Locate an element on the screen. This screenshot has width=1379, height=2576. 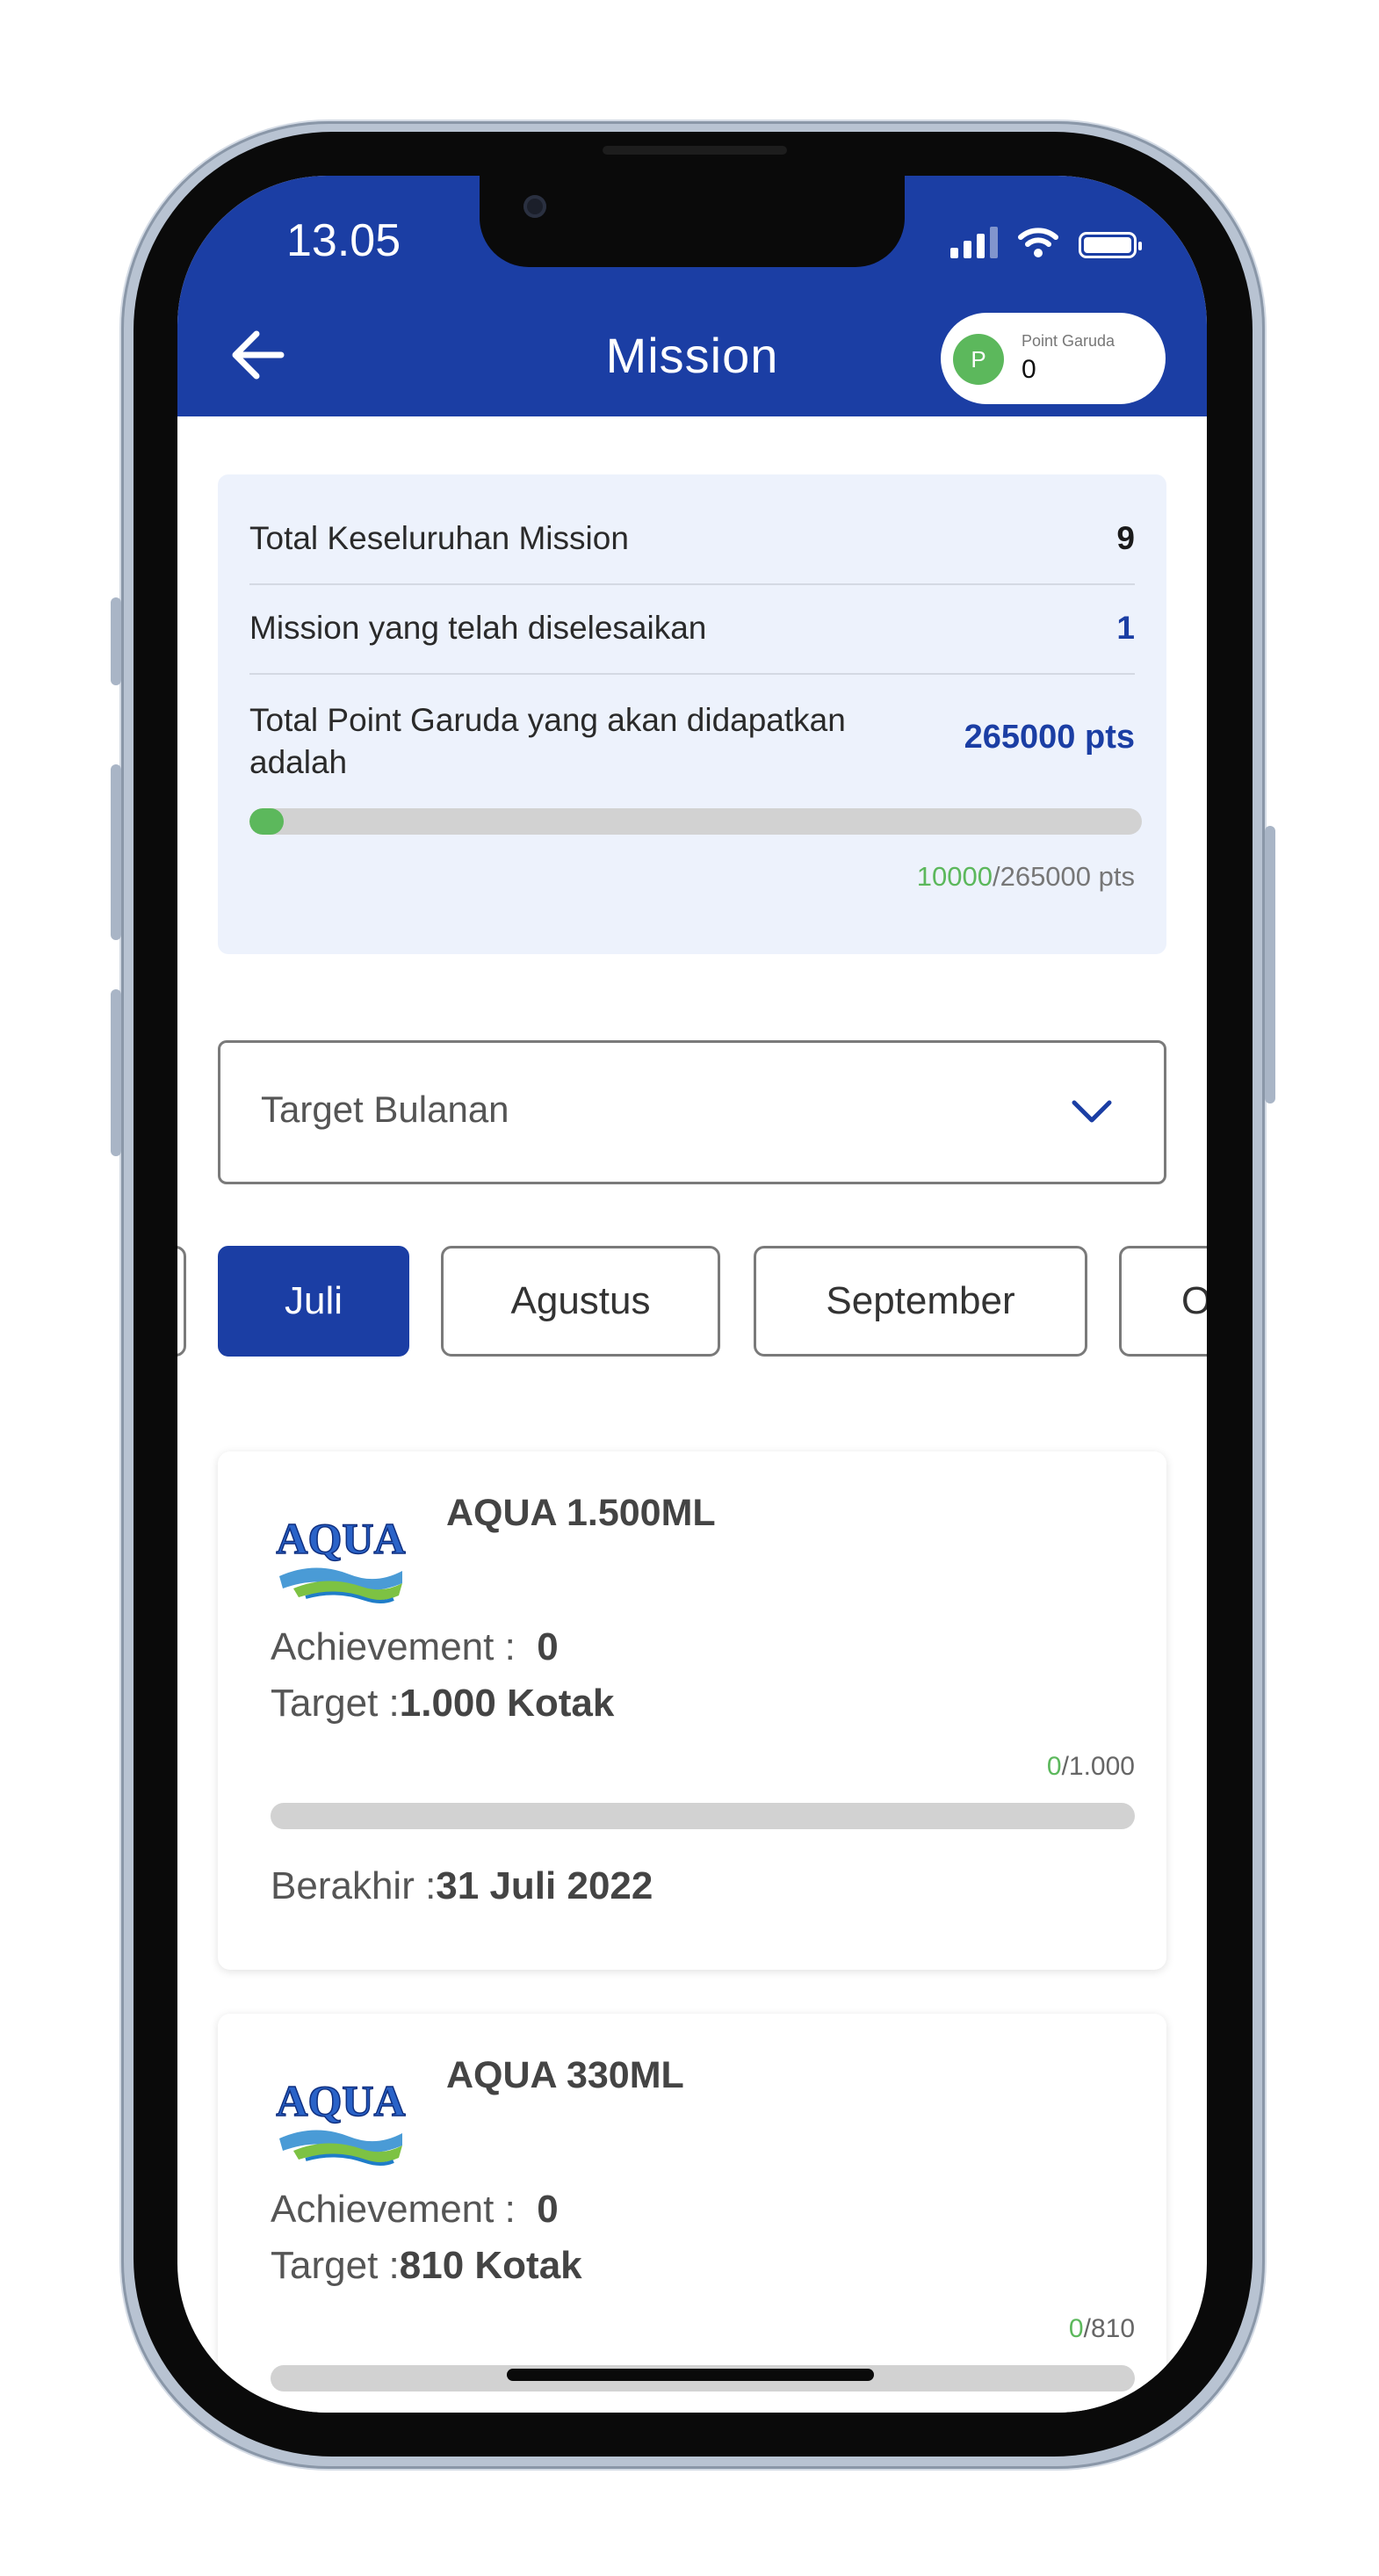
mission-progress-caption: 0/810 is located at coordinates (1102, 2329).